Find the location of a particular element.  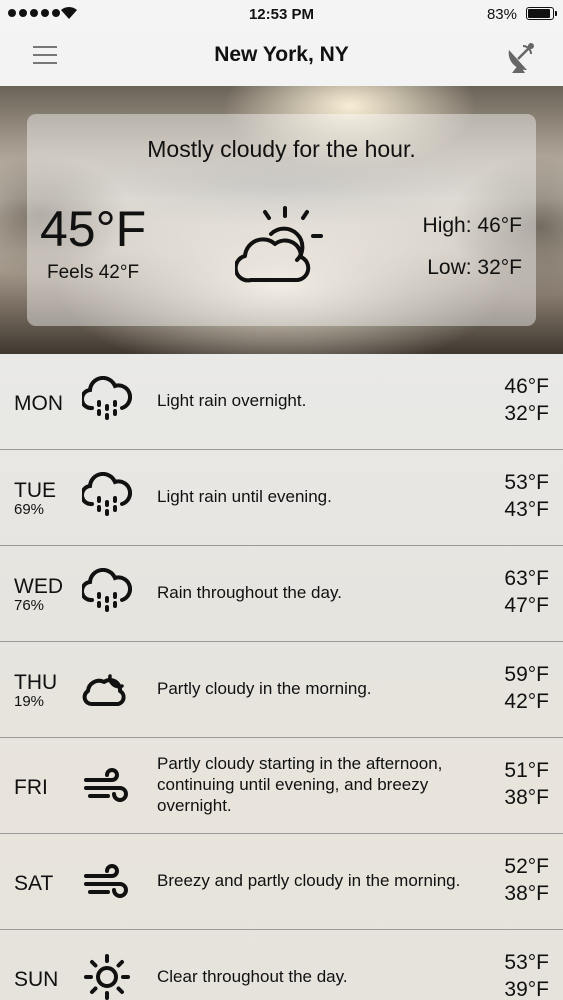

forecast-day: SAT is located at coordinates (34, 883).